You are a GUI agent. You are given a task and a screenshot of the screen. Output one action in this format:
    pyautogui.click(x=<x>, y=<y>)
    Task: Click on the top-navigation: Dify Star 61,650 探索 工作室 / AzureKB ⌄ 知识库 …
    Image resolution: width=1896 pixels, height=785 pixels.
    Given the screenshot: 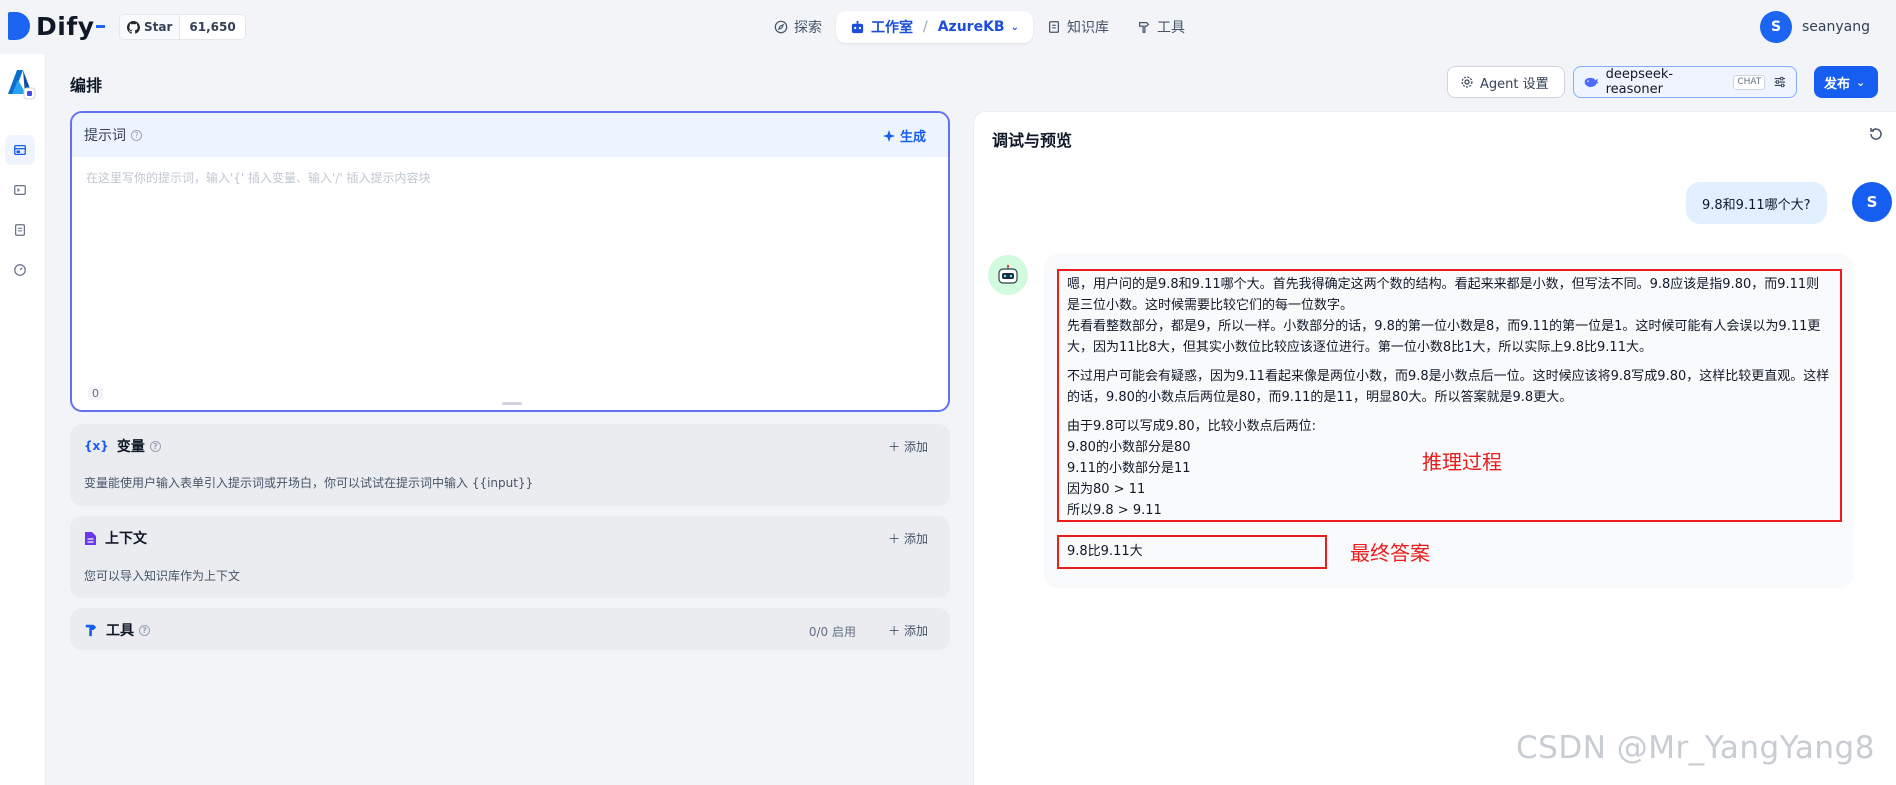 What is the action you would take?
    pyautogui.click(x=948, y=27)
    